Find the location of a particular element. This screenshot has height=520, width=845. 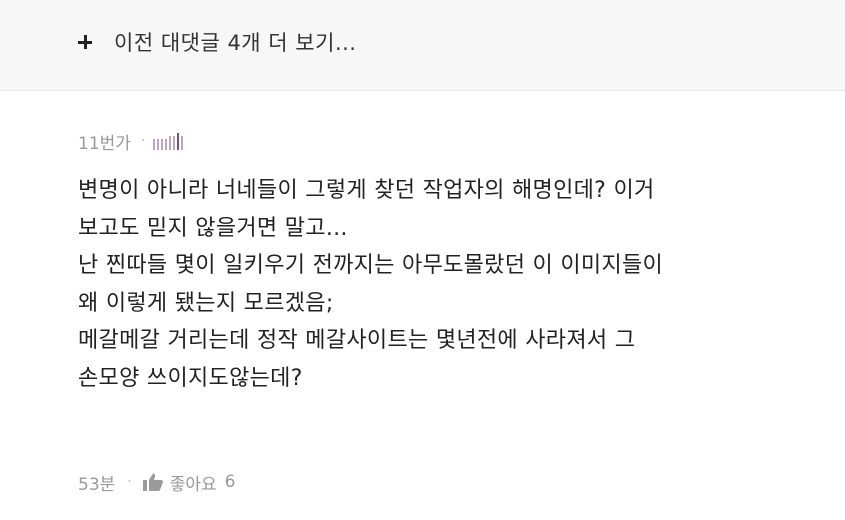

level-badge-icon is located at coordinates (168, 141).